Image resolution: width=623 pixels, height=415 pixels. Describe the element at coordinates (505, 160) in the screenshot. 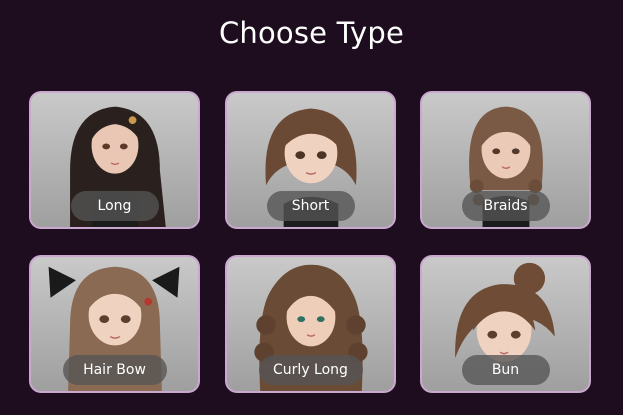

I see `type-card-braids: Braids` at that location.